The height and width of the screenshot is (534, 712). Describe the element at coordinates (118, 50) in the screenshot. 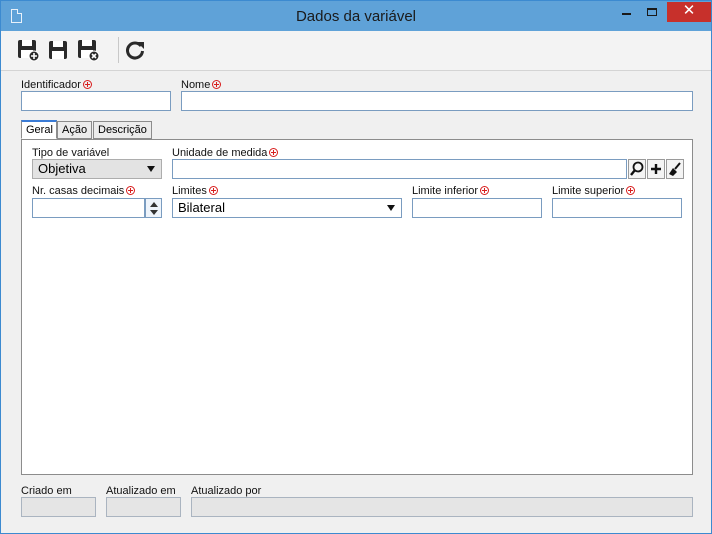

I see `toolbar-separator` at that location.